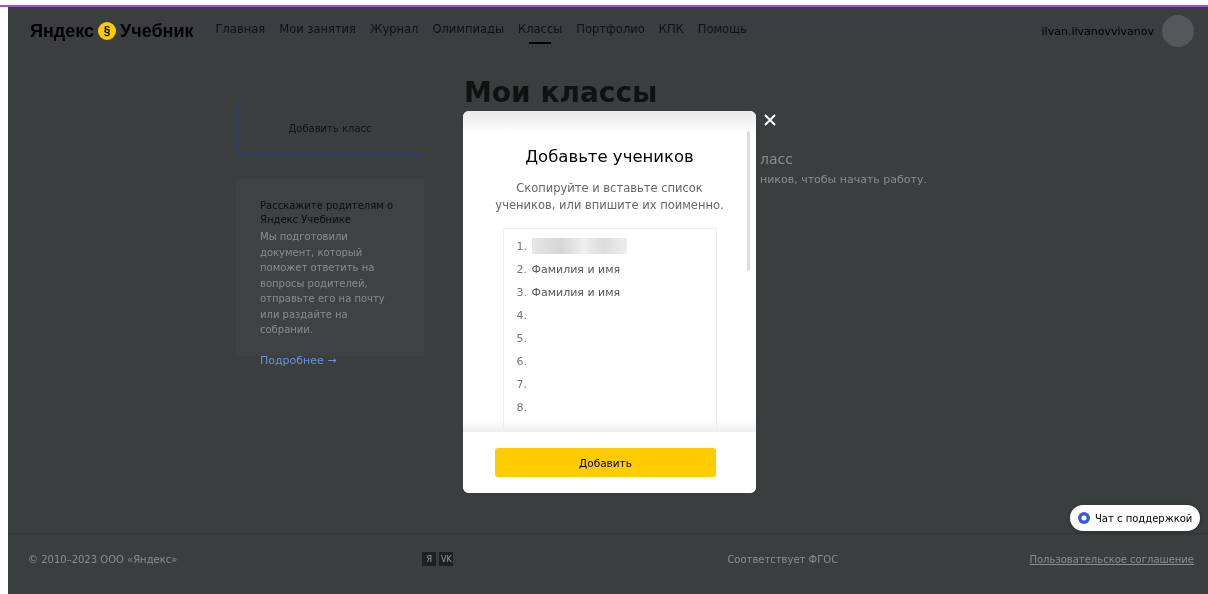 Image resolution: width=1208 pixels, height=594 pixels. Describe the element at coordinates (770, 120) in the screenshot. I see `close-icon` at that location.